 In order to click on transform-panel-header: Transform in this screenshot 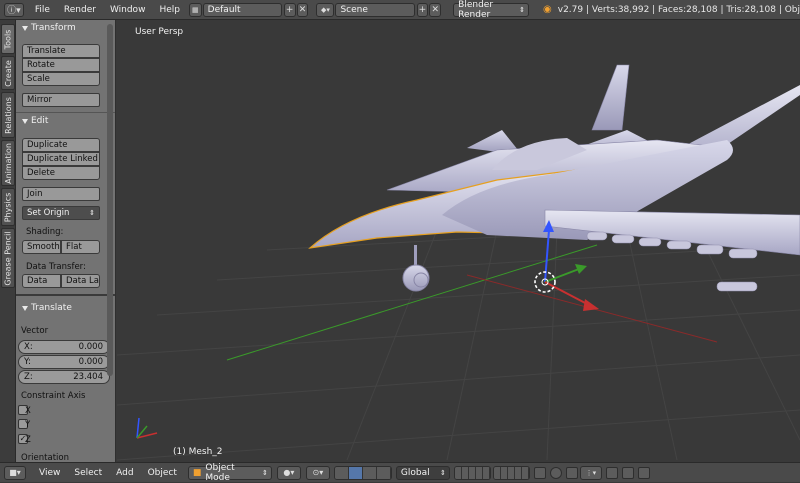, I will do `click(49, 28)`.